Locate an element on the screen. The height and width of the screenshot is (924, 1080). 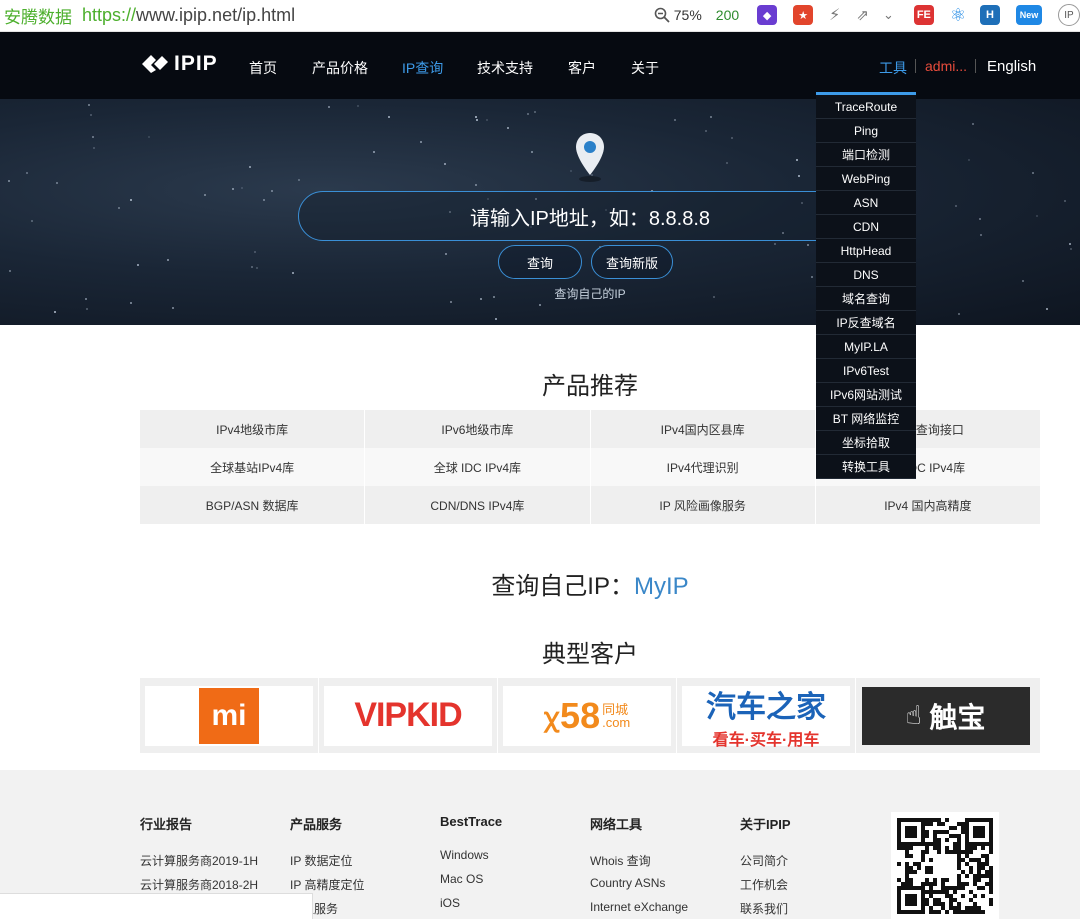
nav-support: 技术支持 is located at coordinates (505, 68).